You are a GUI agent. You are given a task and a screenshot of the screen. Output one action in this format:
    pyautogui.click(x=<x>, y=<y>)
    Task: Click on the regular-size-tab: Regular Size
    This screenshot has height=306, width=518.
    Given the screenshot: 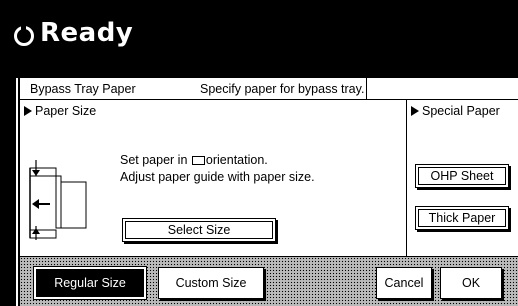 What is the action you would take?
    pyautogui.click(x=90, y=283)
    